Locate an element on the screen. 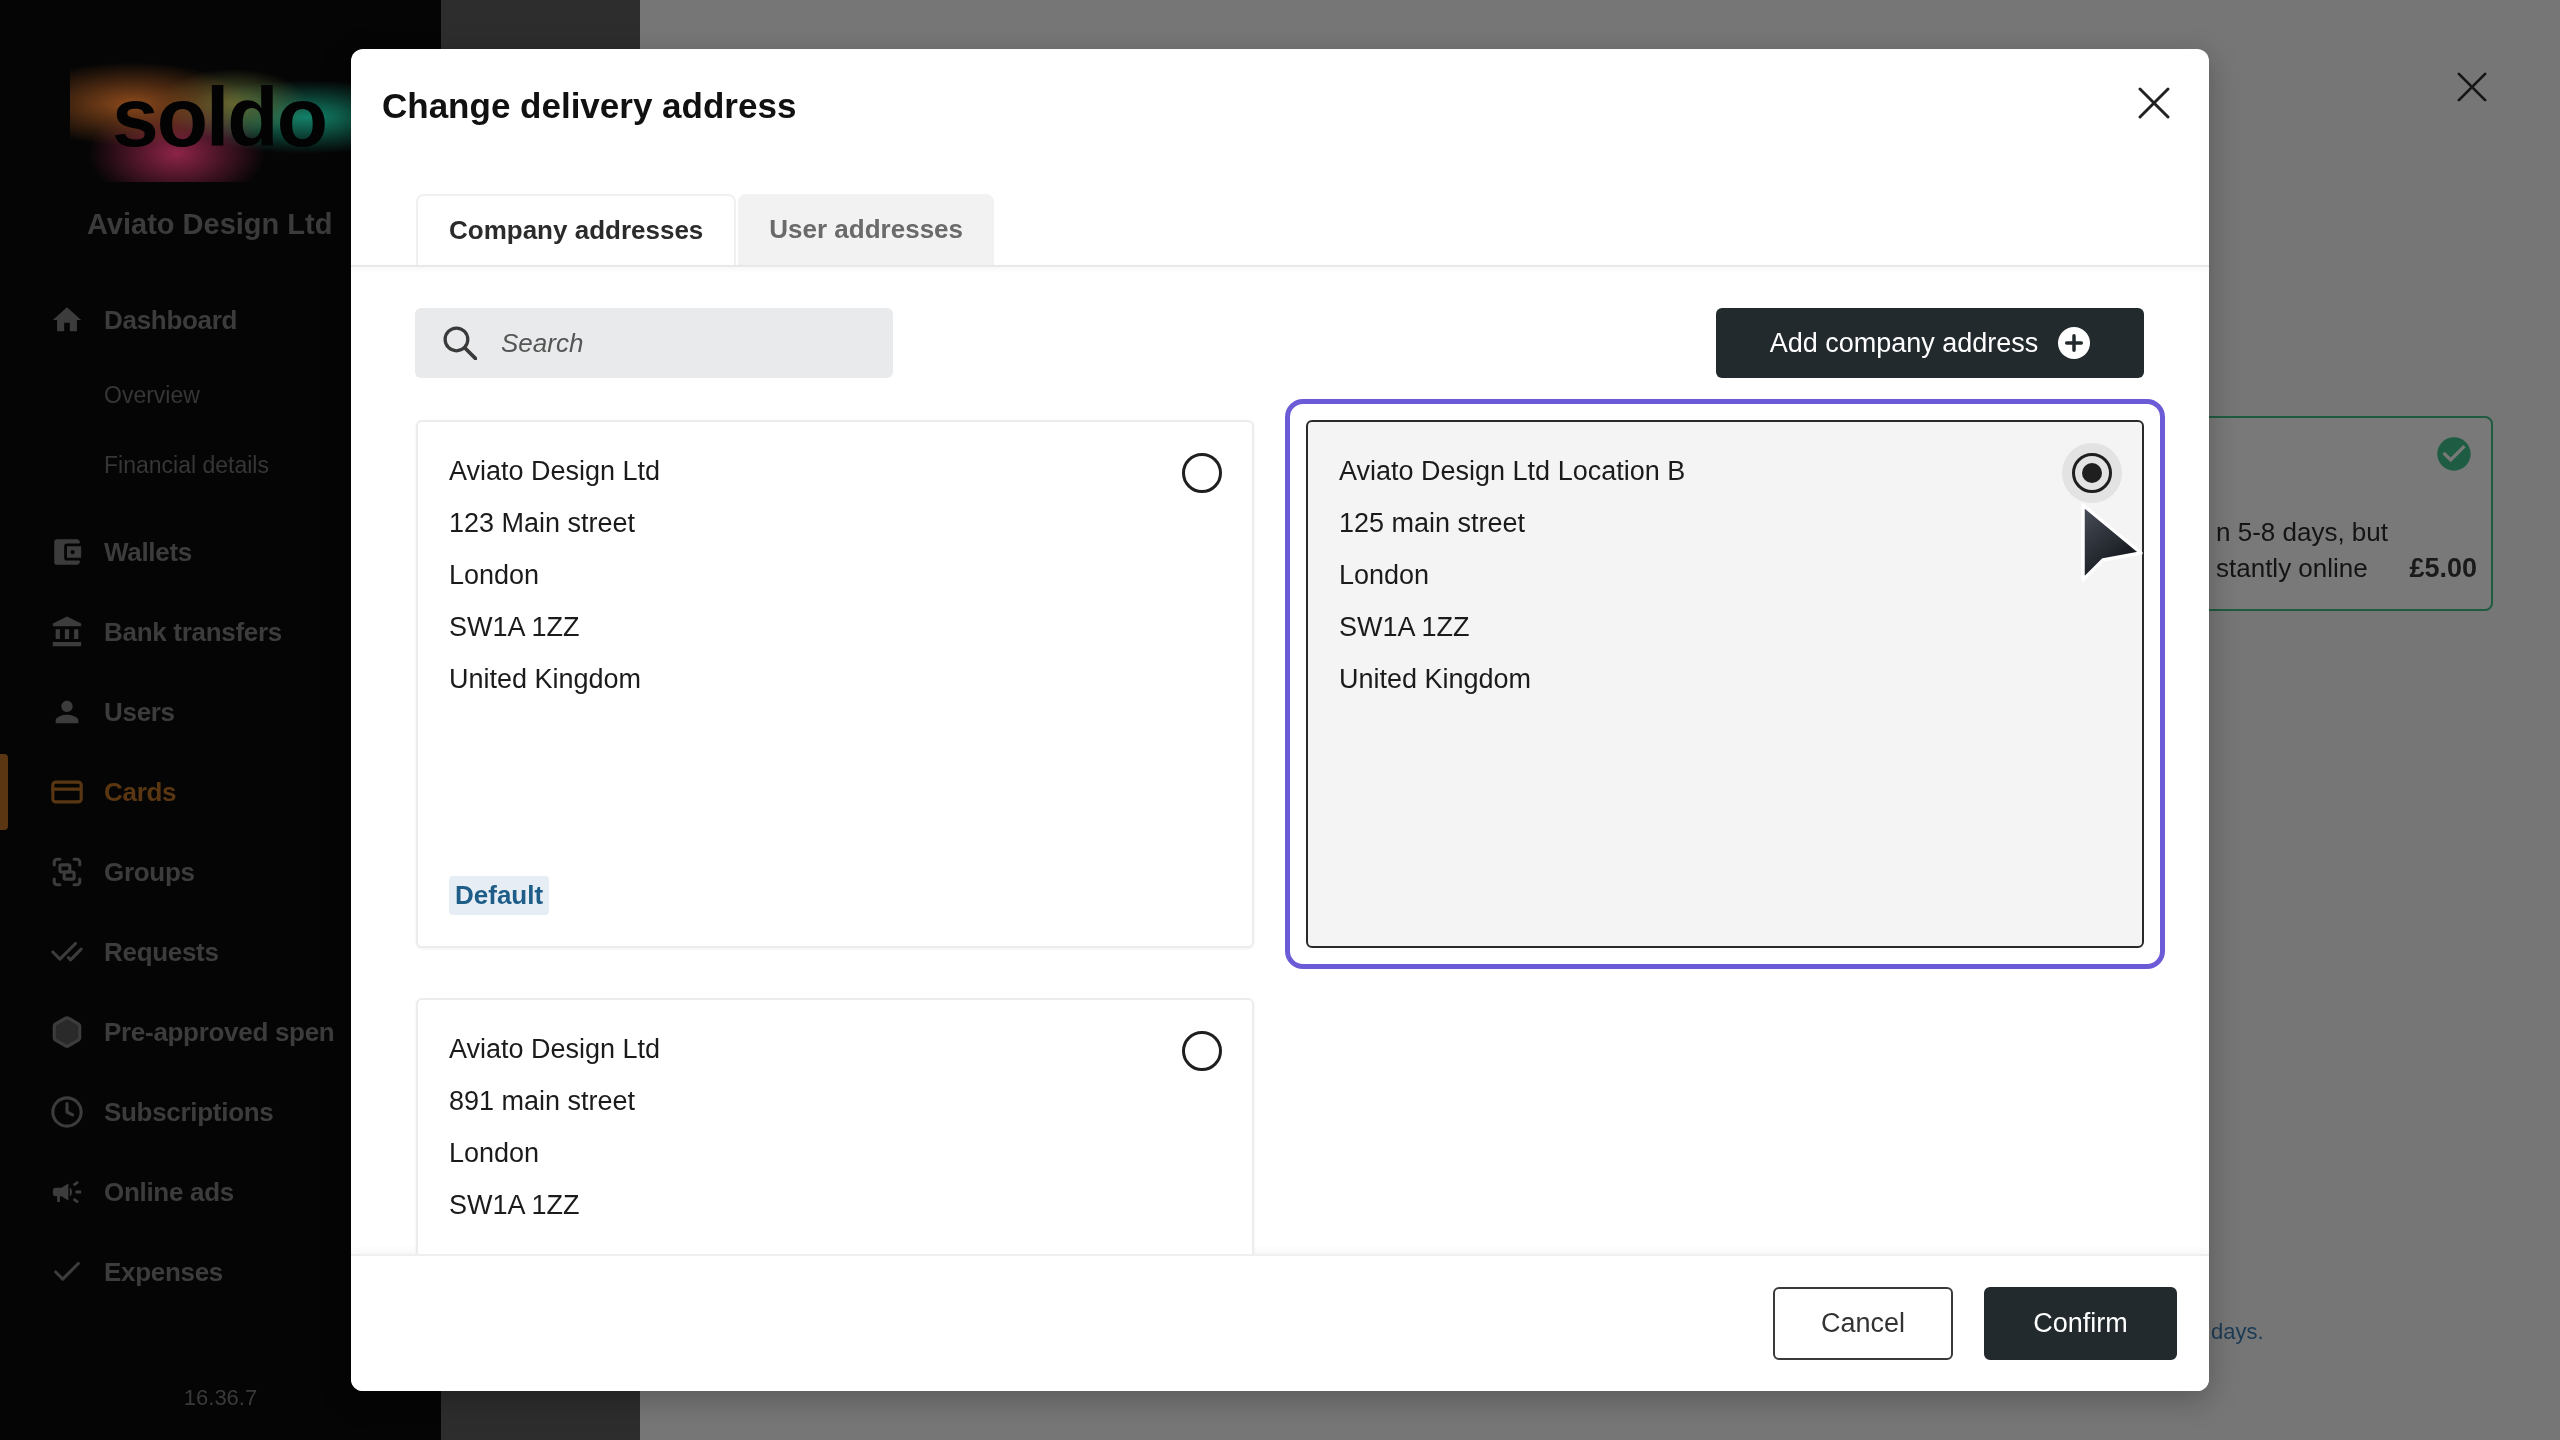 The width and height of the screenshot is (2560, 1440). dialog-title: Change delivery address is located at coordinates (589, 106).